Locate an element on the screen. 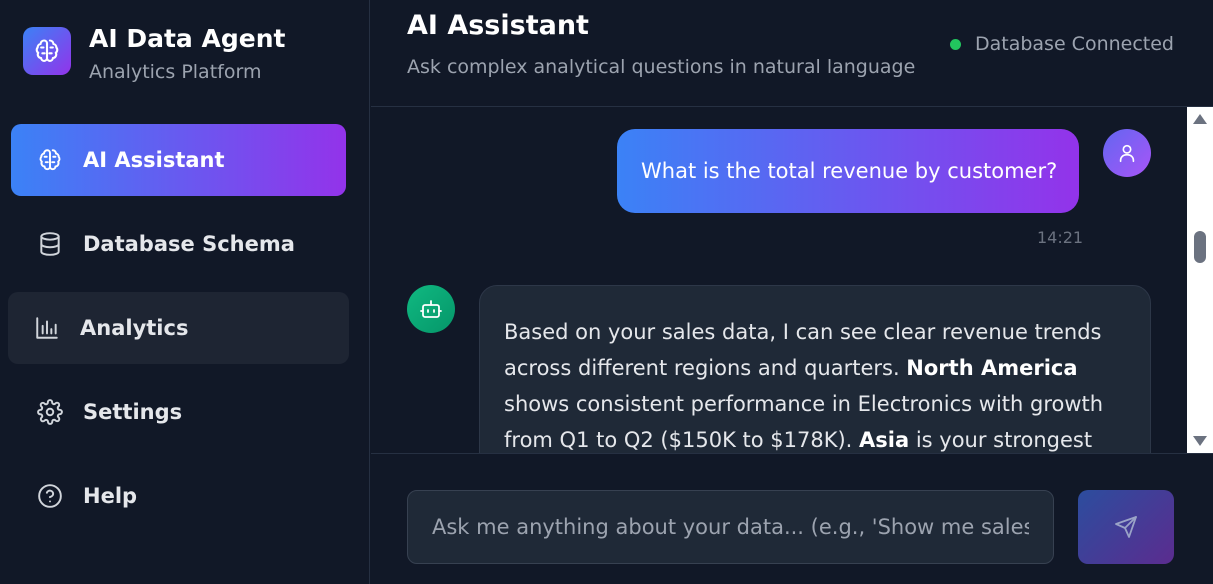 This screenshot has width=1213, height=584. chat-input is located at coordinates (730, 527).